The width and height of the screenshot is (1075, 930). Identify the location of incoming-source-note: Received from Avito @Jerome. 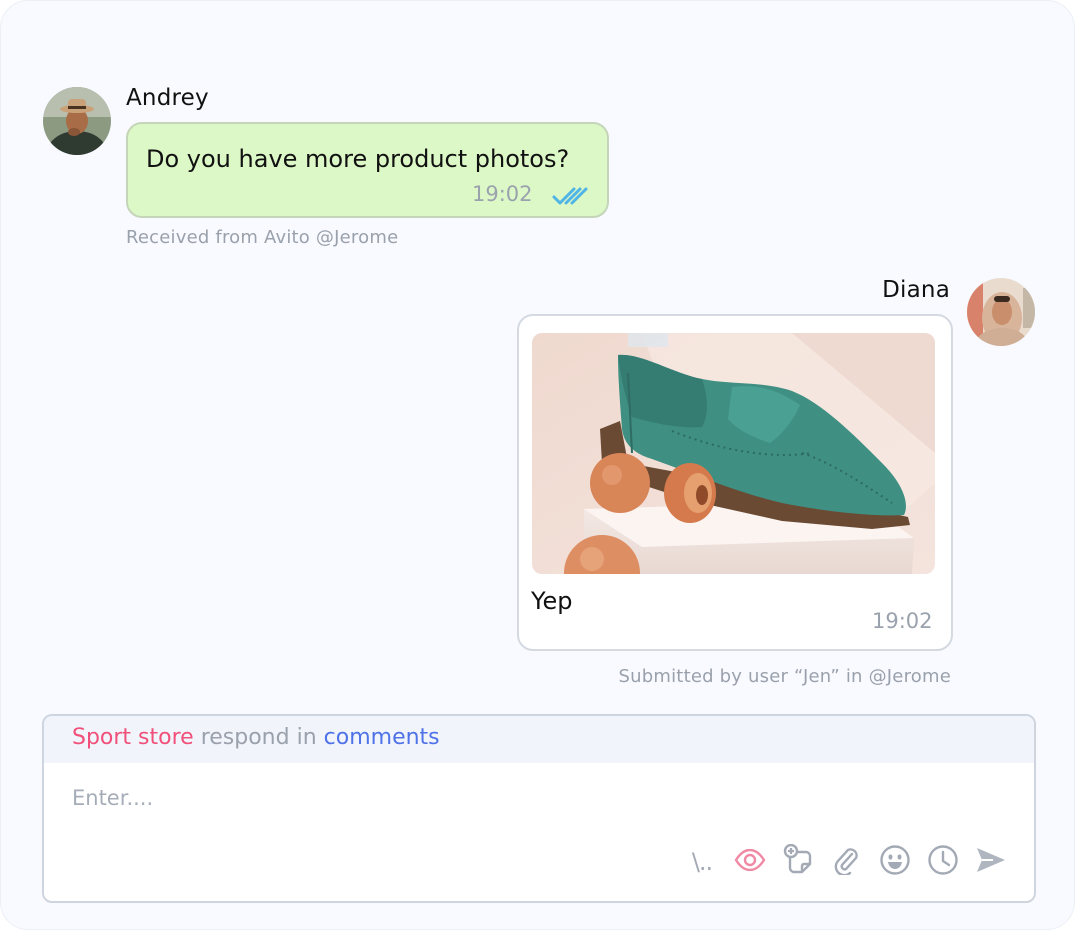
(262, 237).